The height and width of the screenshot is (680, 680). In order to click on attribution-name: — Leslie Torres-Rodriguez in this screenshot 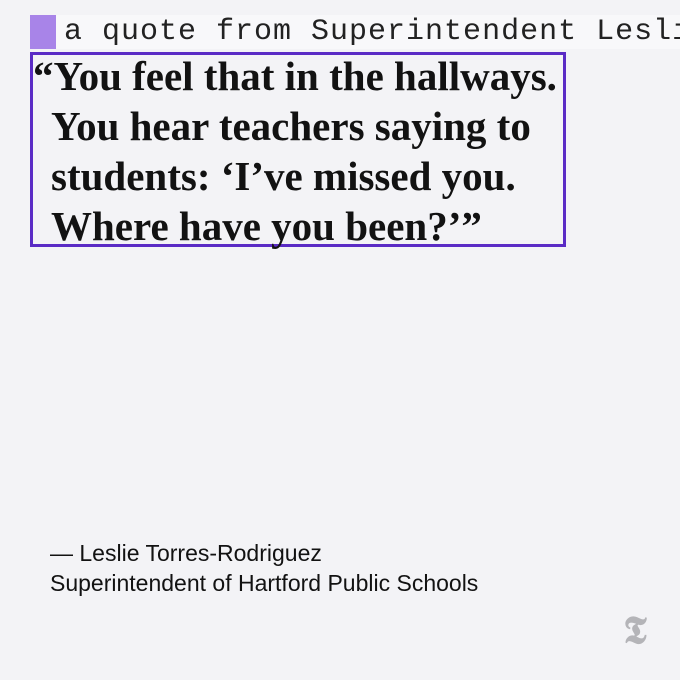, I will do `click(186, 553)`.